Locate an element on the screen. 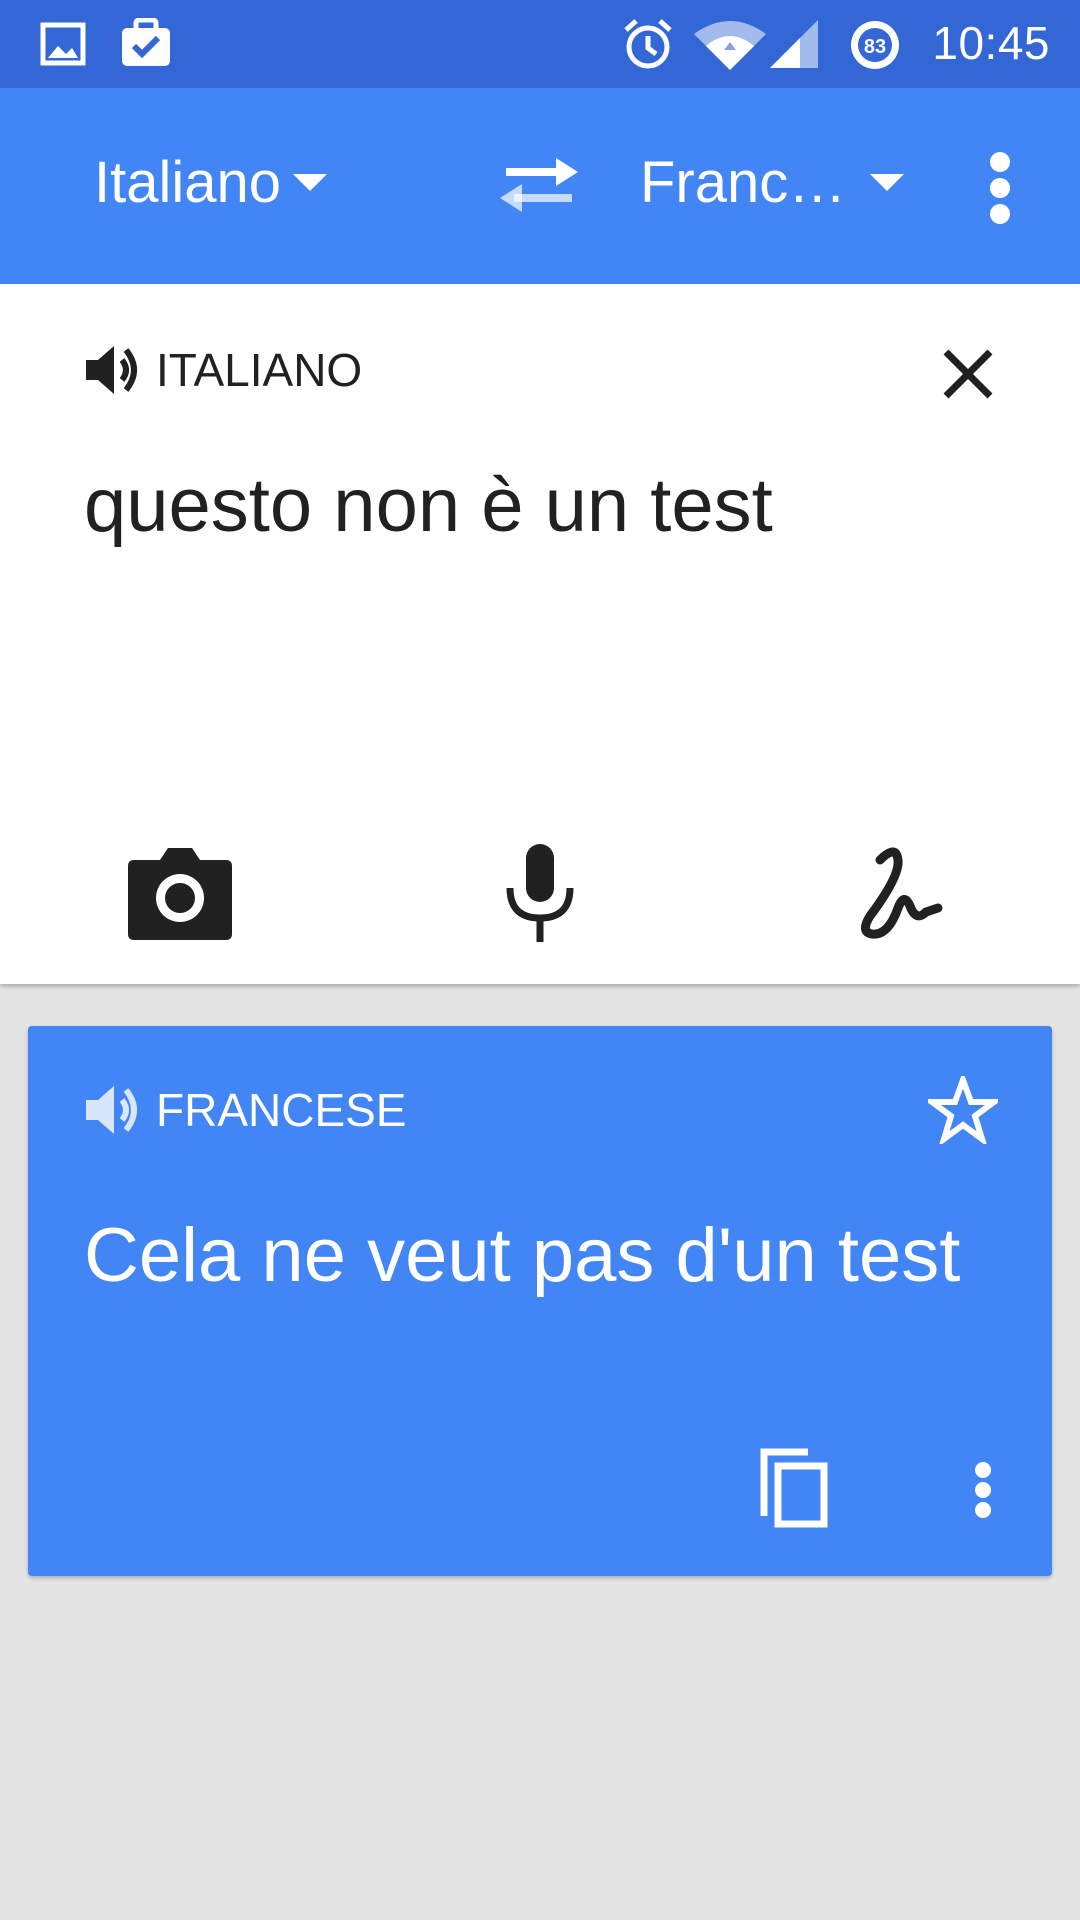 This screenshot has height=1920, width=1080. battery-icon: 83 is located at coordinates (875, 45).